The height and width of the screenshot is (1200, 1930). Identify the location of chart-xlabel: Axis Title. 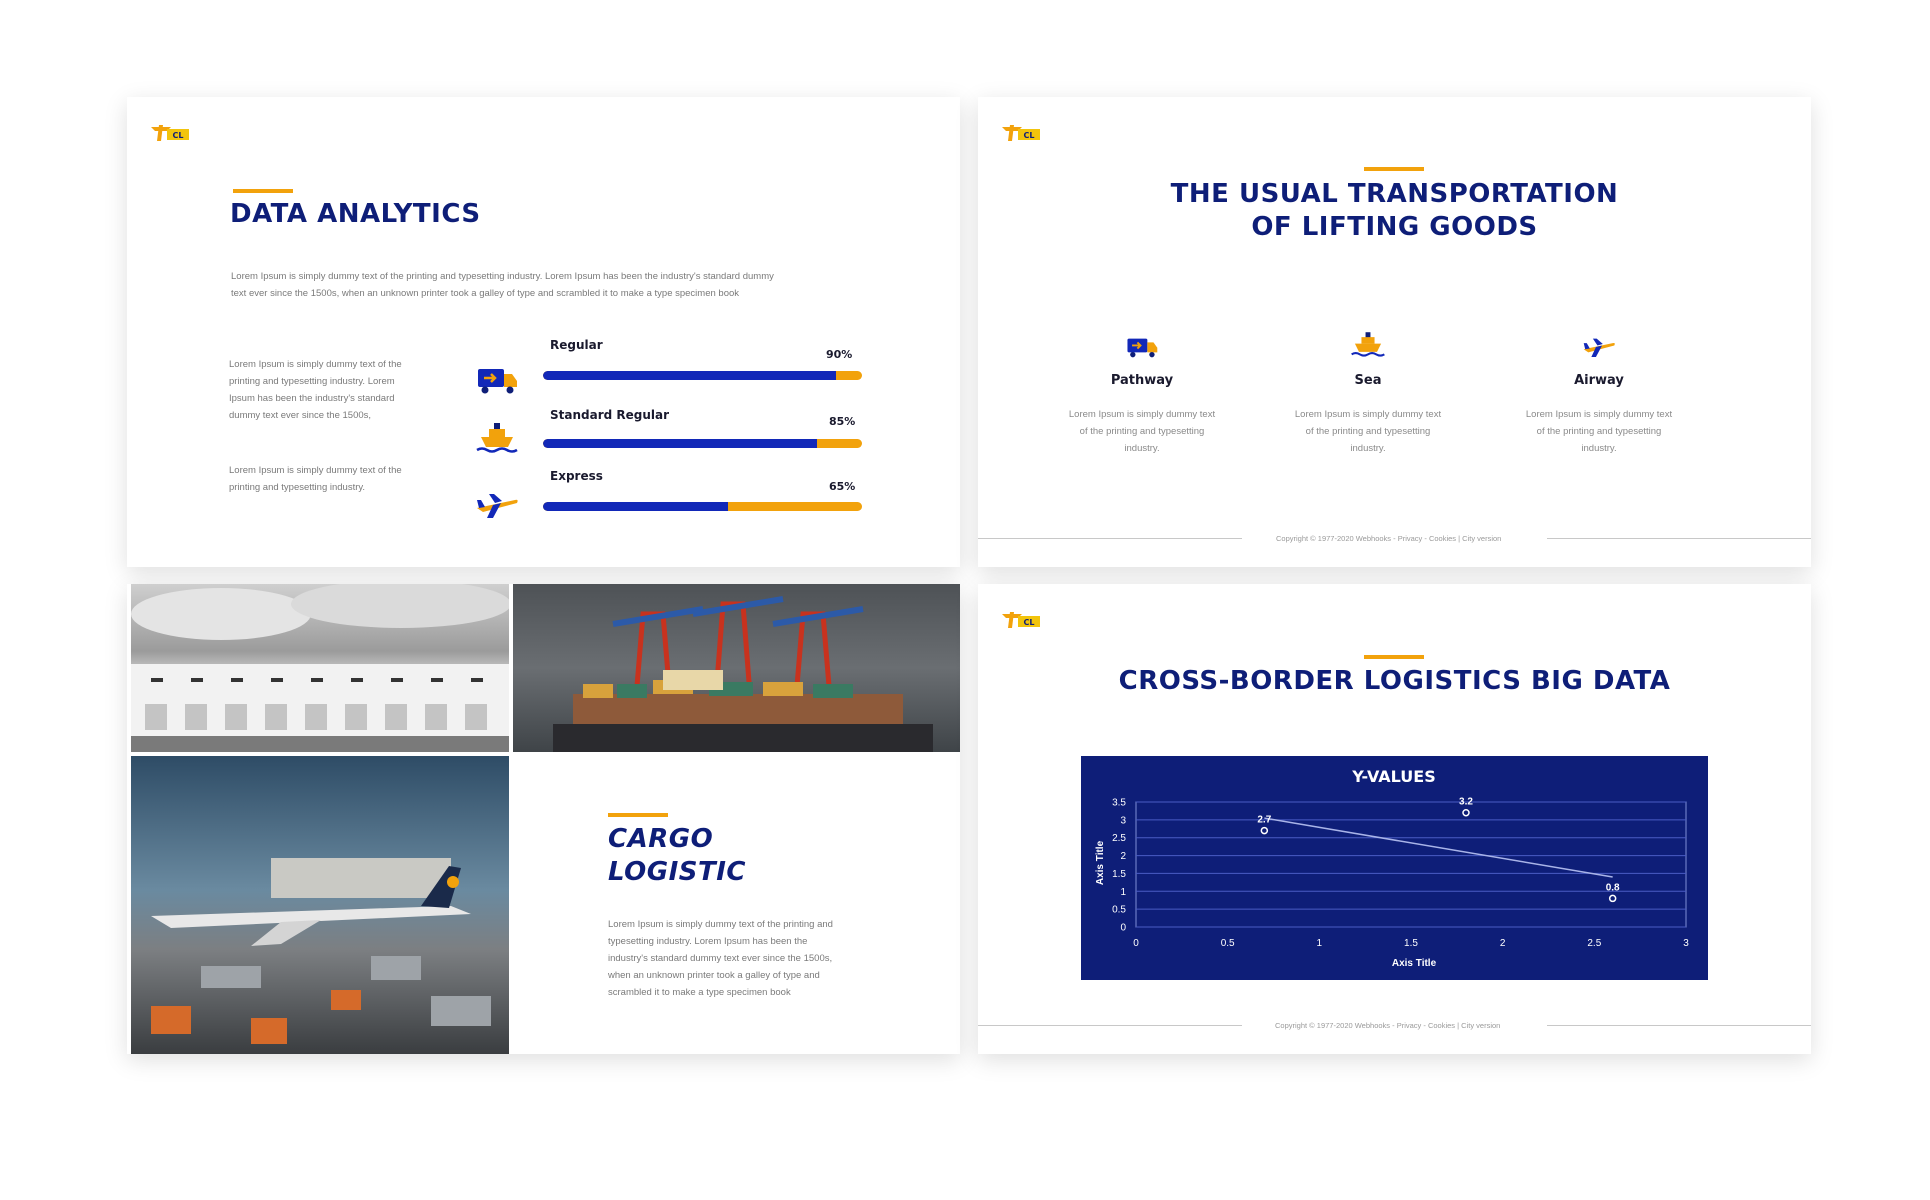
(1414, 963).